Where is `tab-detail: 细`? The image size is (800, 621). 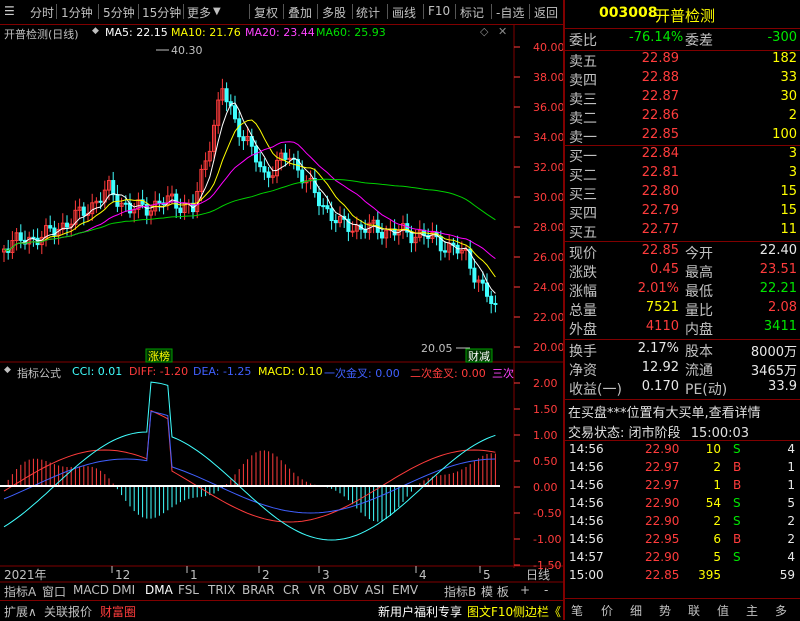
tab-detail: 细 is located at coordinates (636, 610).